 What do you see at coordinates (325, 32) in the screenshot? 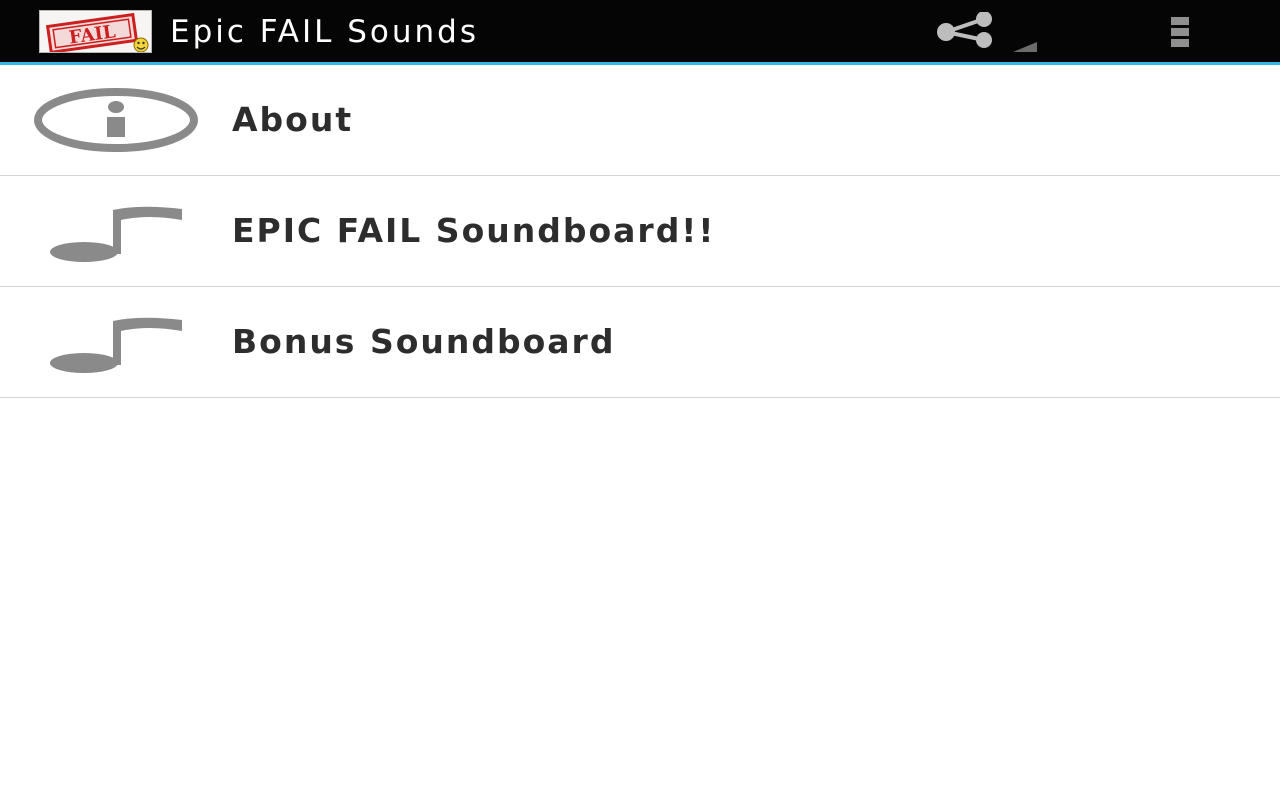
I see `app-title: Epic FAIL Sounds` at bounding box center [325, 32].